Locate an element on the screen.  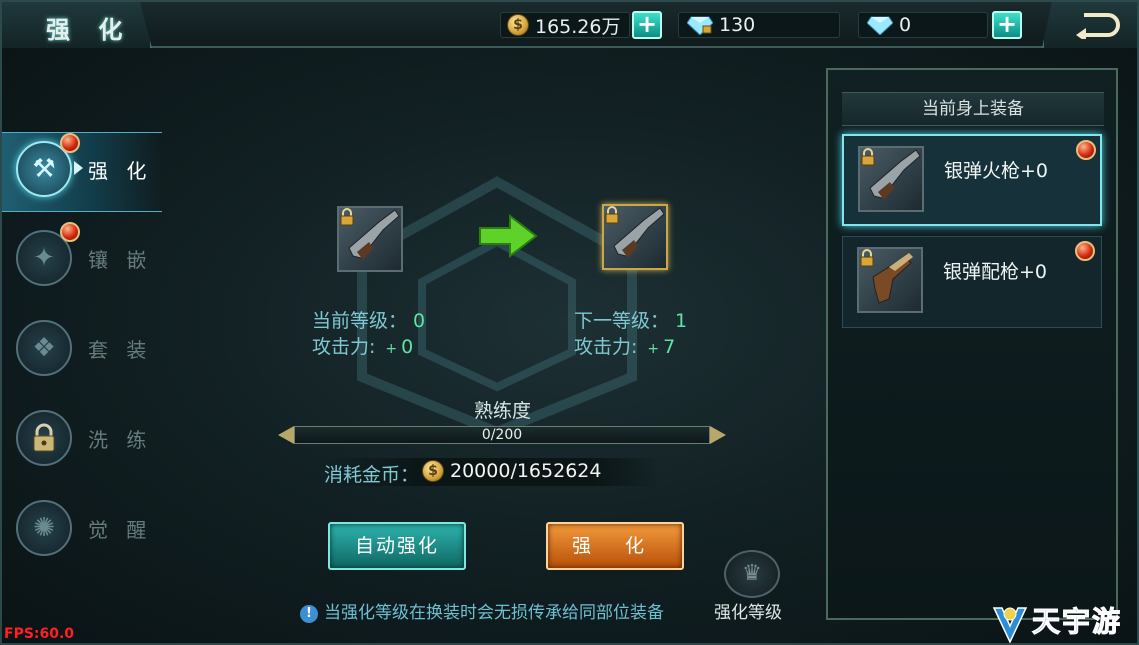
proficiency-label: 熟练度 is located at coordinates (503, 411).